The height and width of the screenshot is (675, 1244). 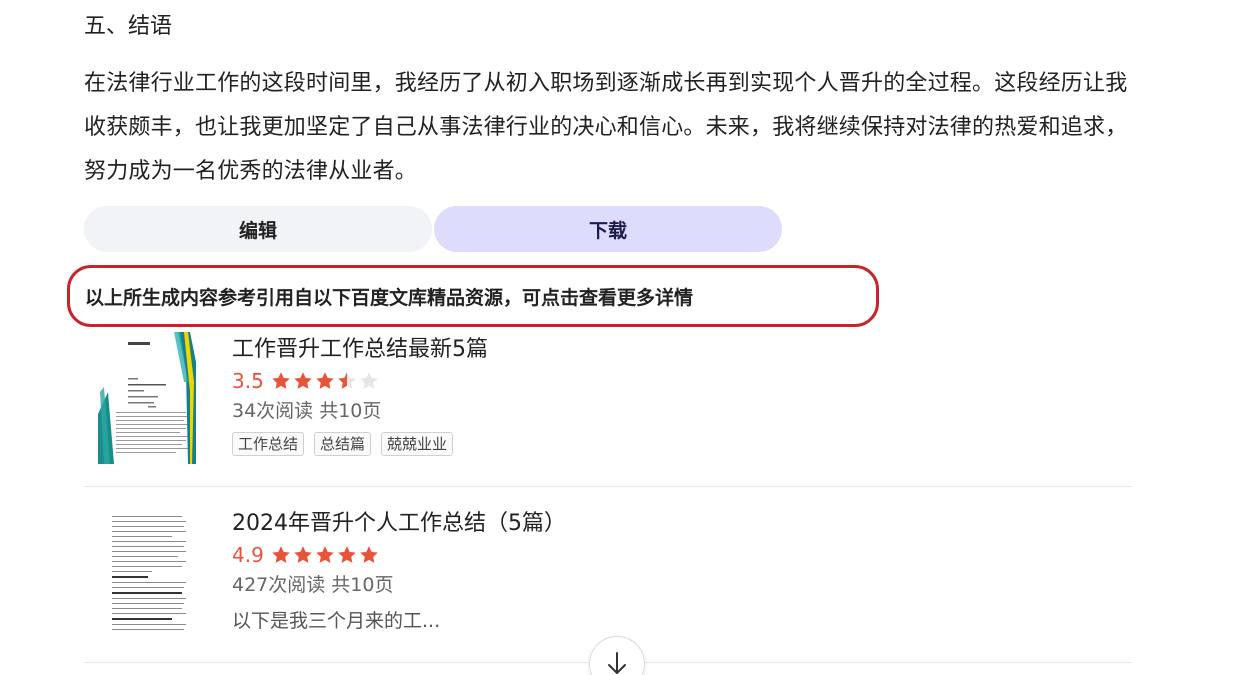 What do you see at coordinates (248, 555) in the screenshot?
I see `rating-score: 4.9` at bounding box center [248, 555].